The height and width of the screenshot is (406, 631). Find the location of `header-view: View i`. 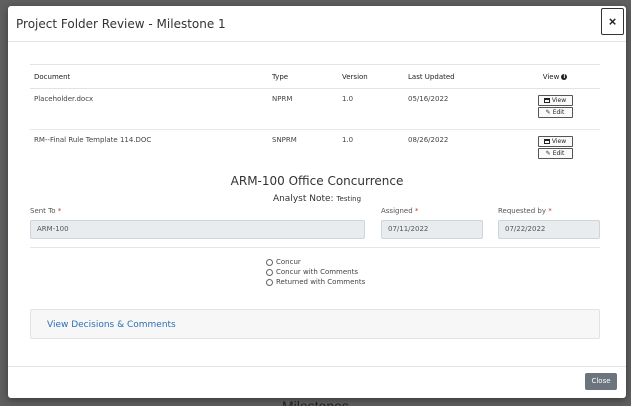

header-view: View i is located at coordinates (555, 76).